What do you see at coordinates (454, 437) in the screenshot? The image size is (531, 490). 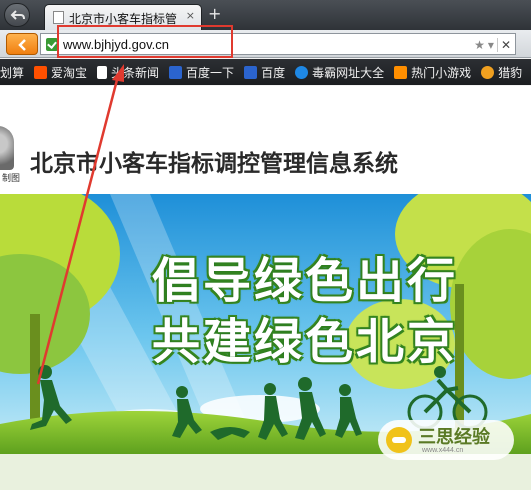 I see `watermark-name: 三思经验` at bounding box center [454, 437].